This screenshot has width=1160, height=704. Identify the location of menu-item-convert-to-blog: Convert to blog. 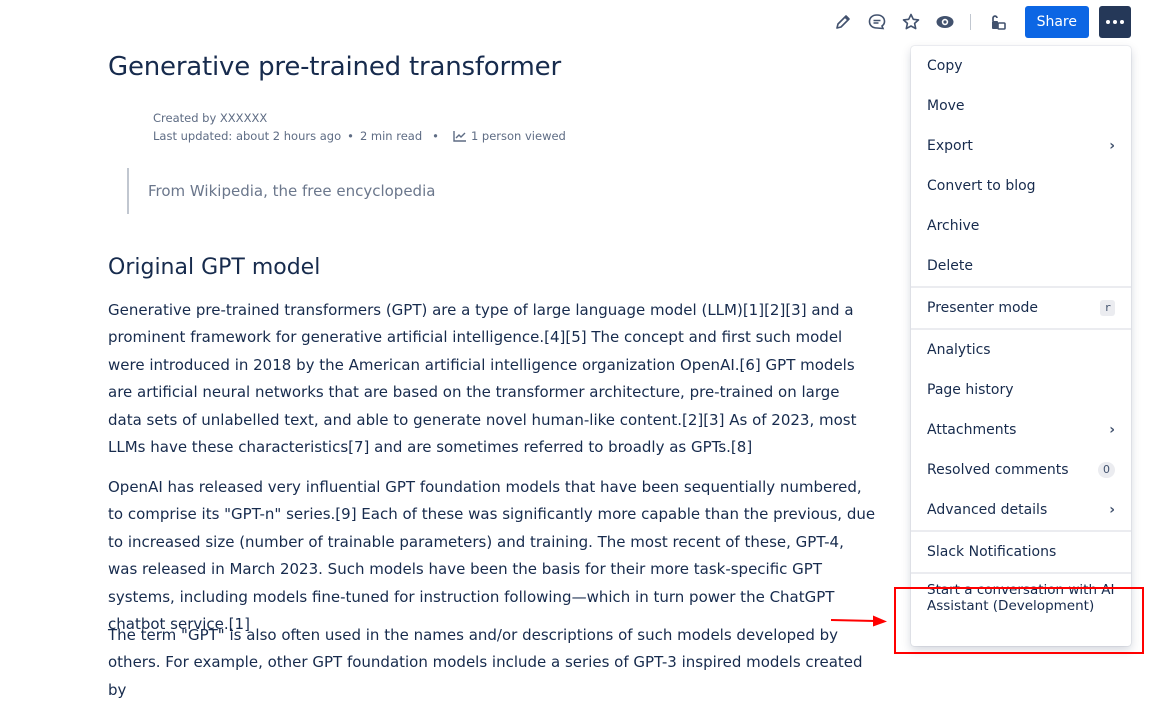
(1021, 186).